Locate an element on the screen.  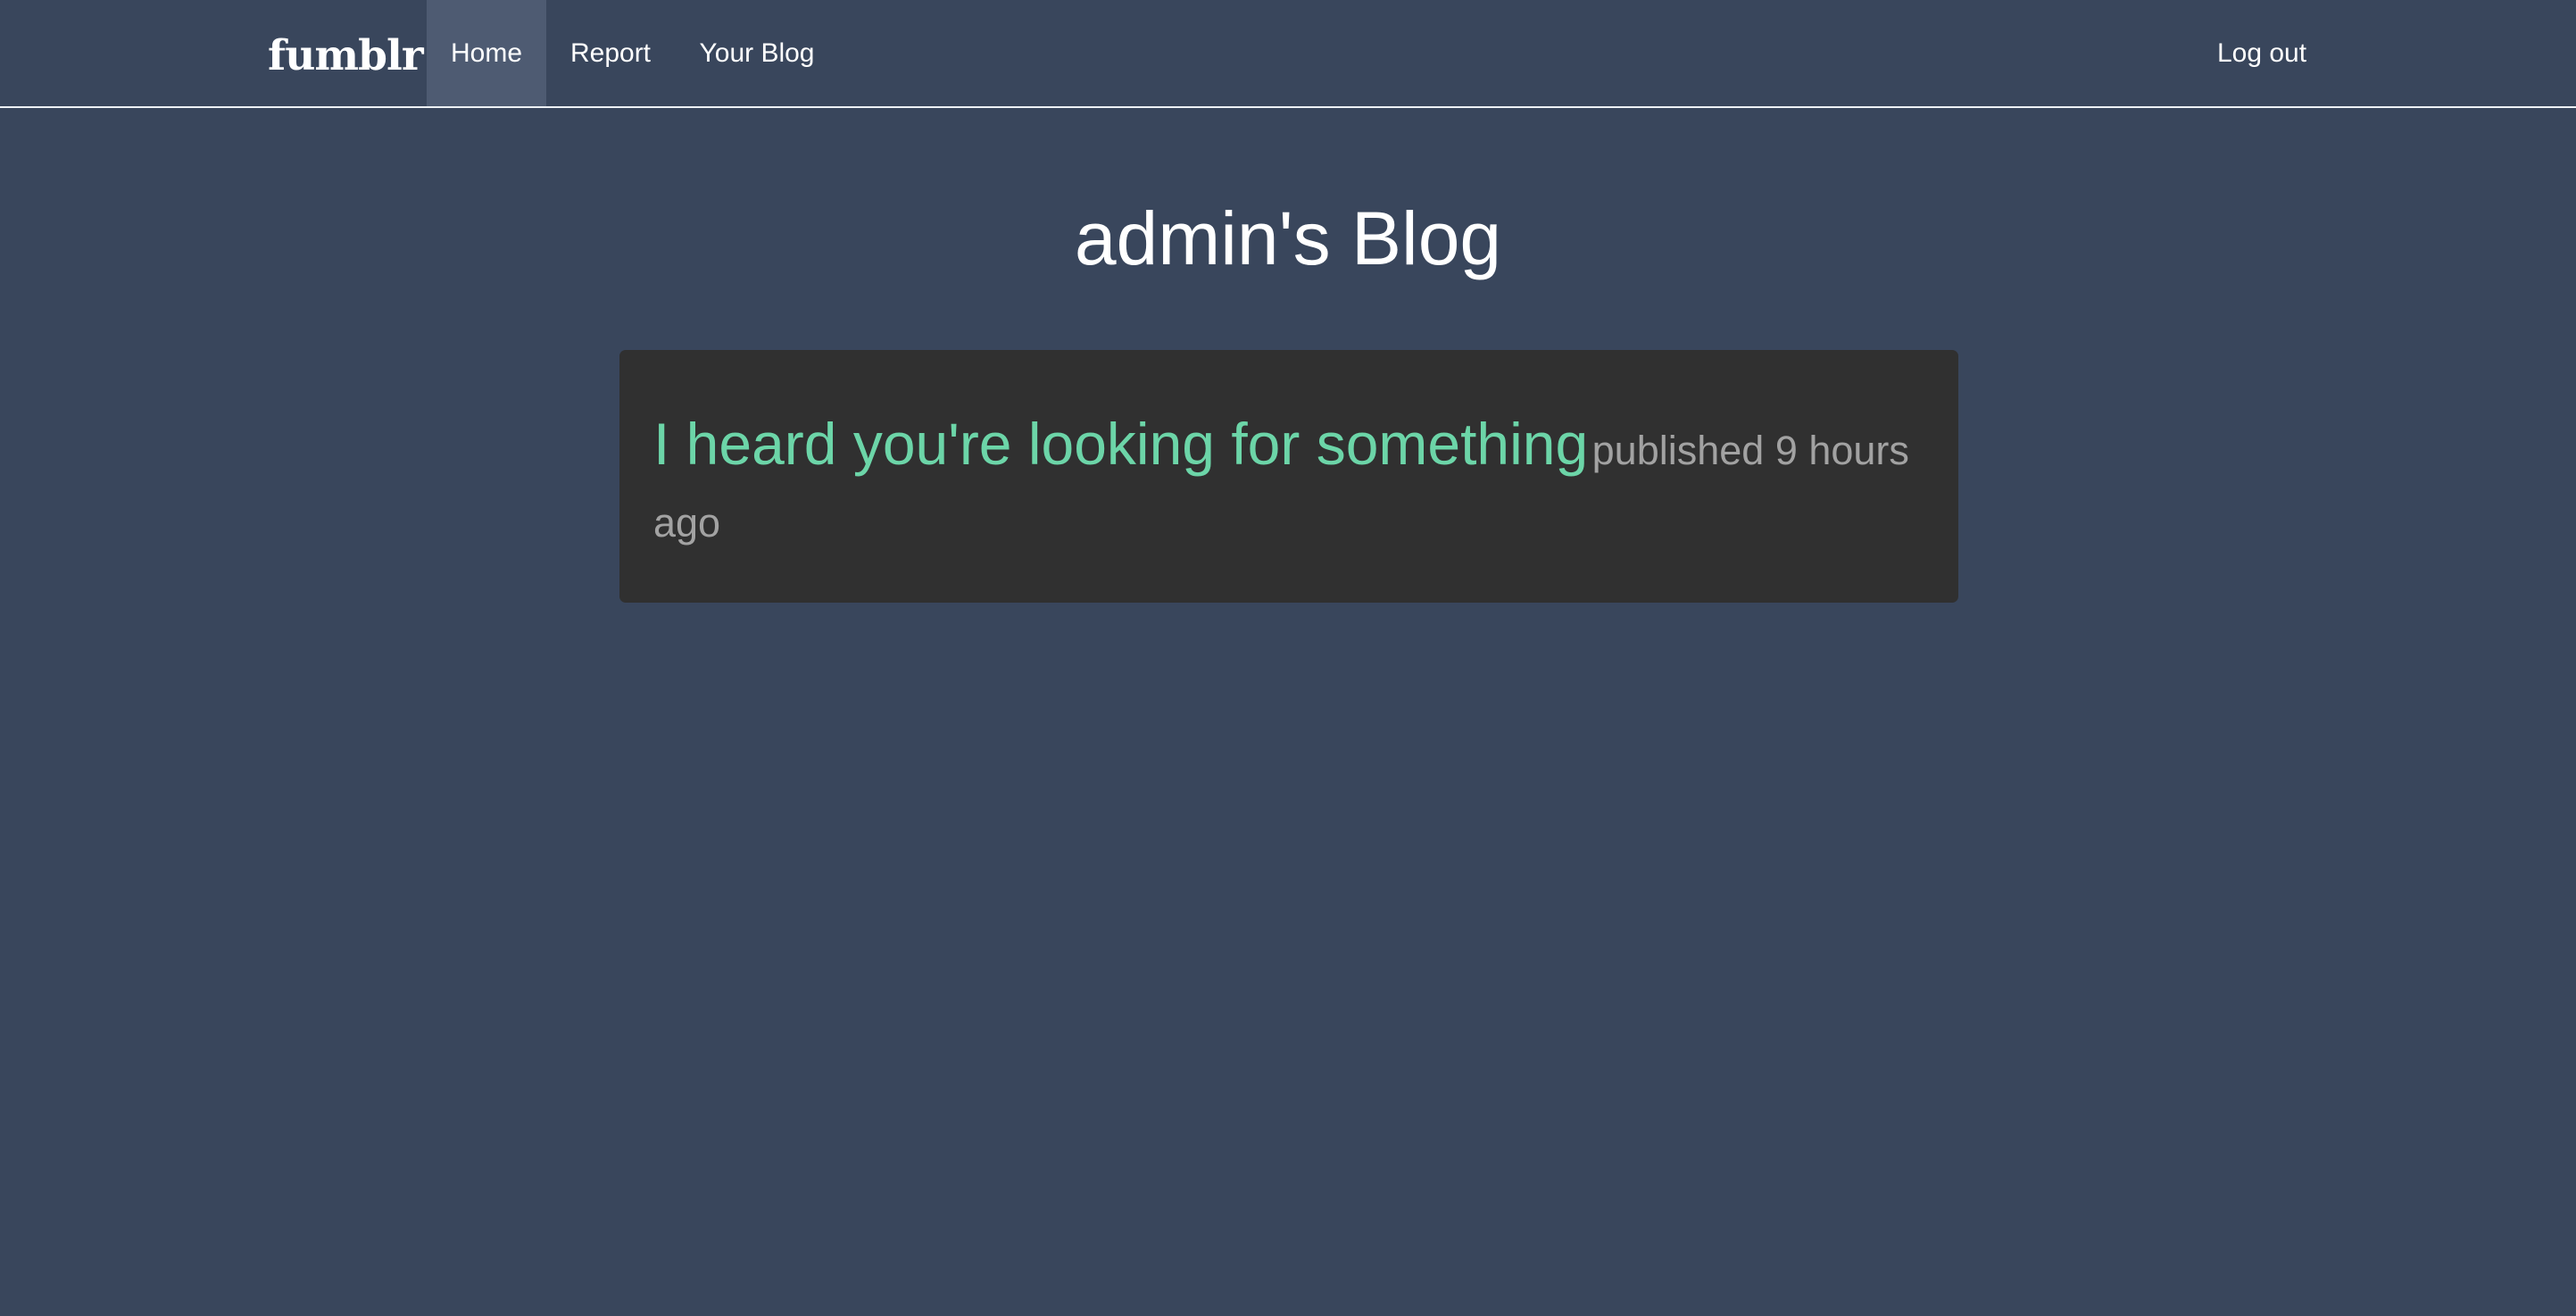
nav-home-link: Home is located at coordinates (487, 53).